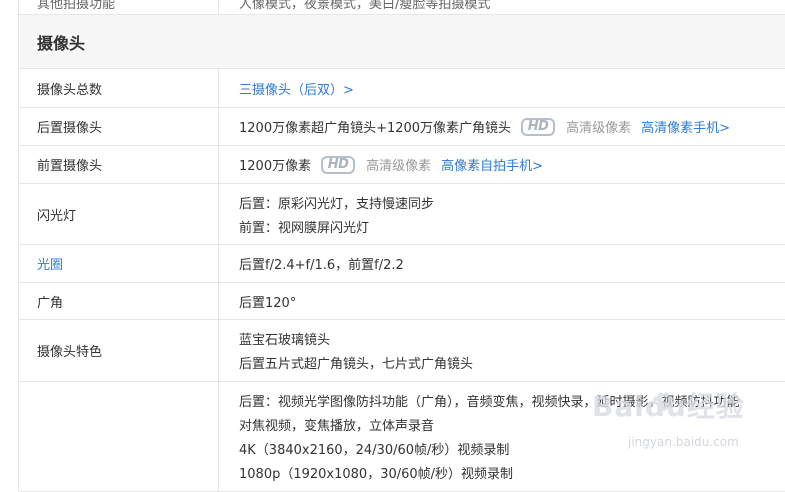 This screenshot has width=785, height=492. Describe the element at coordinates (119, 7) in the screenshot. I see `row-label: 其他拍摄功能` at that location.